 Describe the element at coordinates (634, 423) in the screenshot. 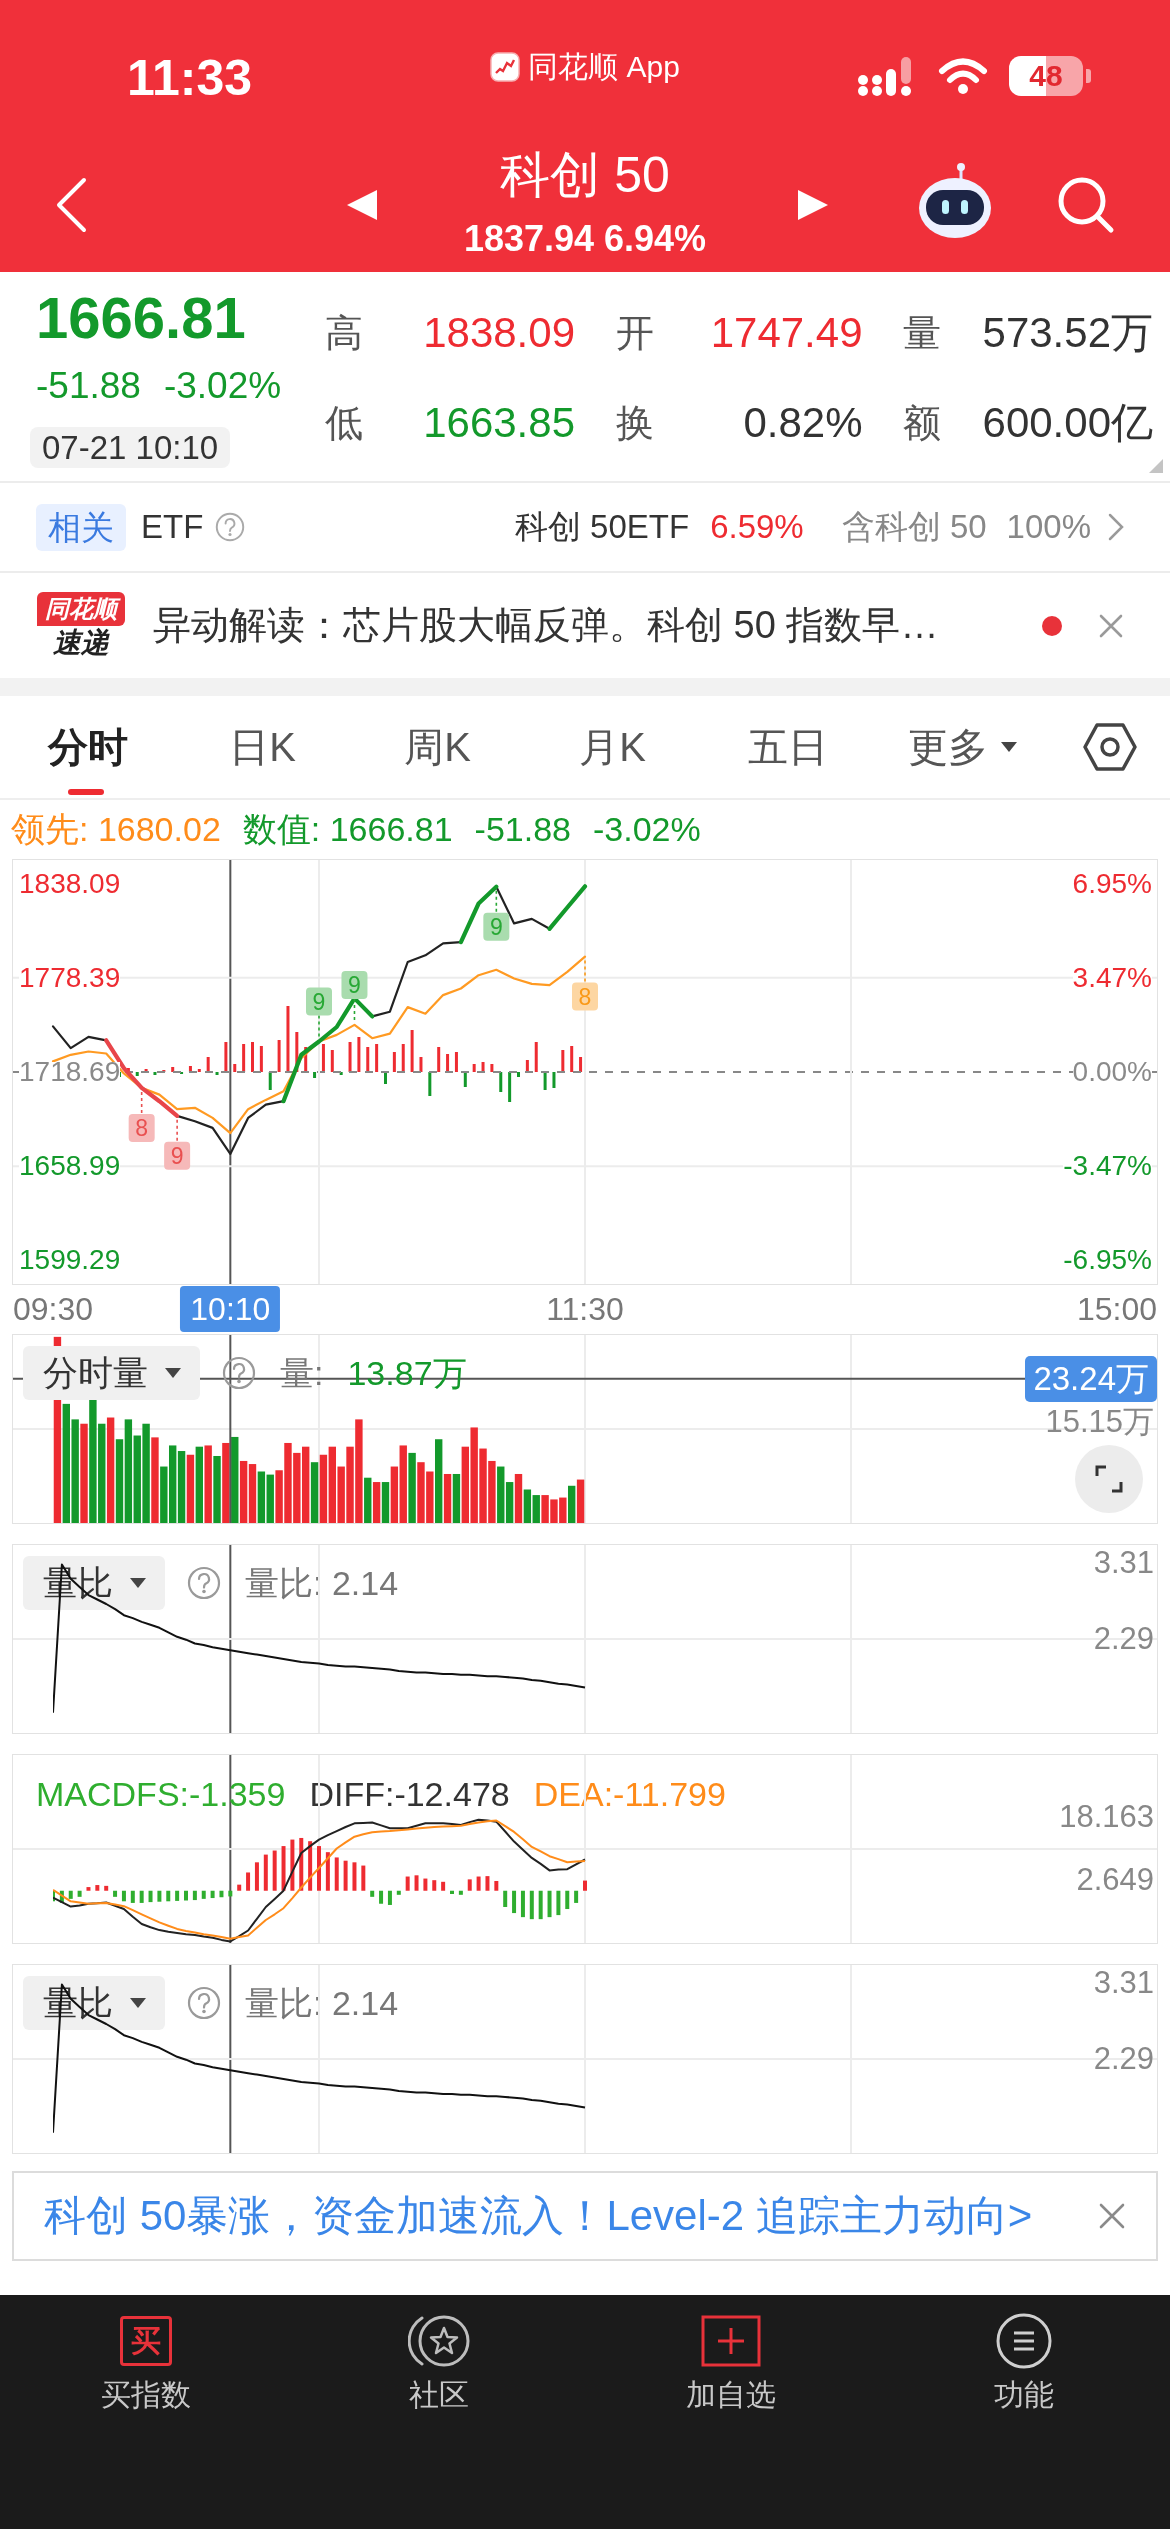

I see `stat-label: 换` at that location.